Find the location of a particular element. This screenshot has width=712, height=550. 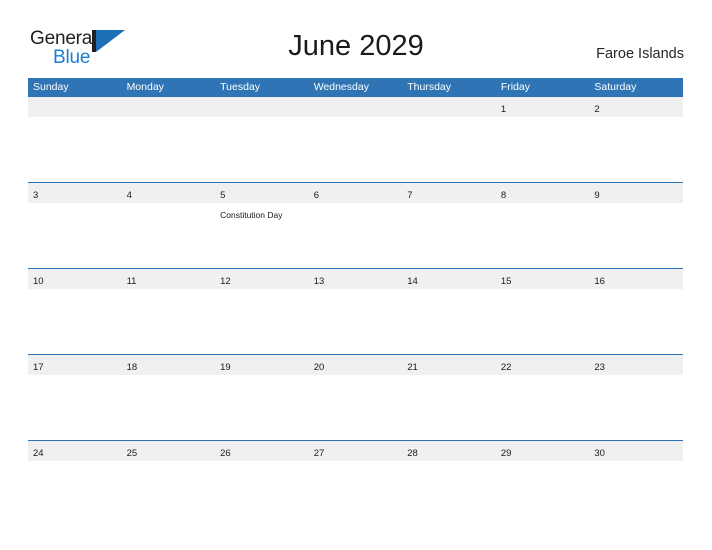

day-number: 3 is located at coordinates (36, 195).